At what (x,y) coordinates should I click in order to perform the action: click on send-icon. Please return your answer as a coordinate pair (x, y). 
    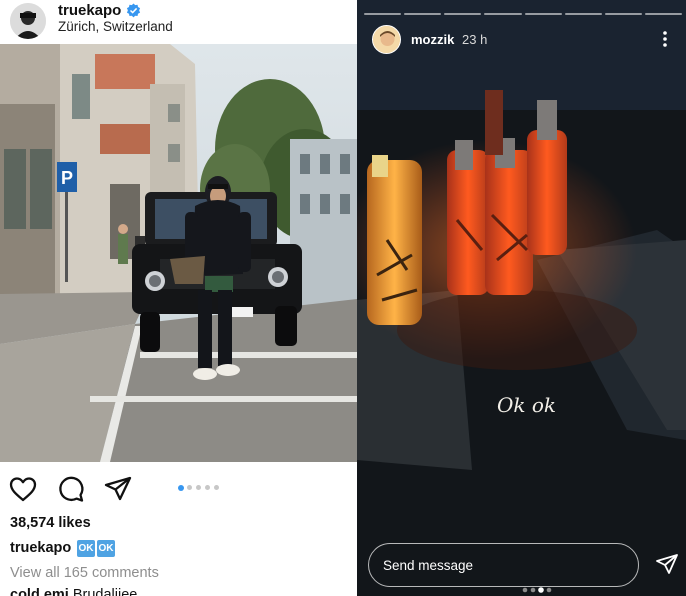
    Looking at the image, I should click on (667, 565).